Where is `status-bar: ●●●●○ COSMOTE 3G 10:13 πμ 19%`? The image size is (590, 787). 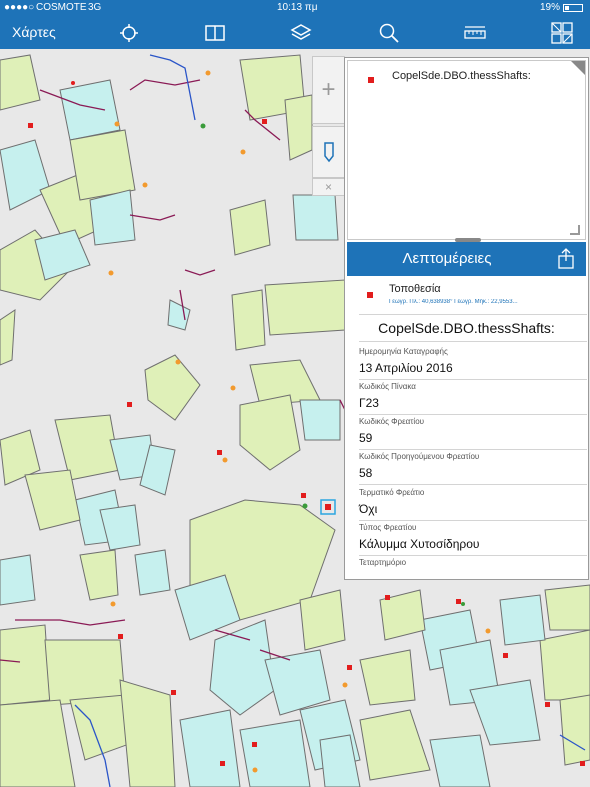
status-bar: ●●●●○ COSMOTE 3G 10:13 πμ 19% is located at coordinates (295, 8).